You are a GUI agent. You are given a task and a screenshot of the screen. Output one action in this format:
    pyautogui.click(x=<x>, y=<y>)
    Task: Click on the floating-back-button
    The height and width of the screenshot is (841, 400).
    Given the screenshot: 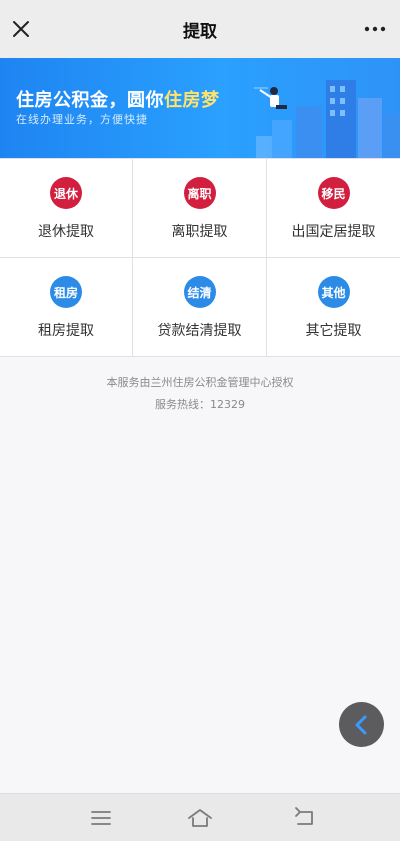 What is the action you would take?
    pyautogui.click(x=361, y=724)
    